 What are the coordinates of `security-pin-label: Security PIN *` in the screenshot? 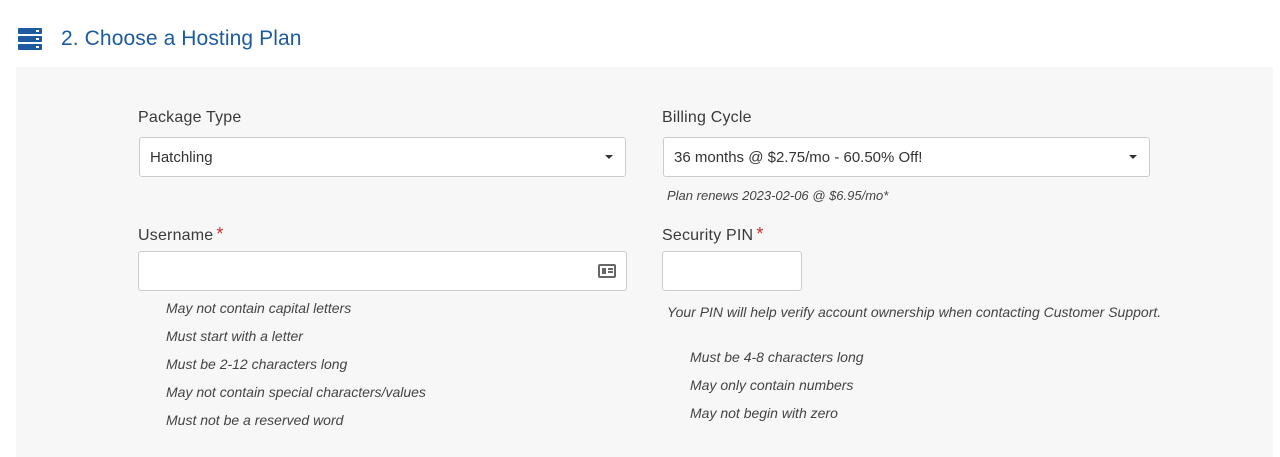 It's located at (713, 234).